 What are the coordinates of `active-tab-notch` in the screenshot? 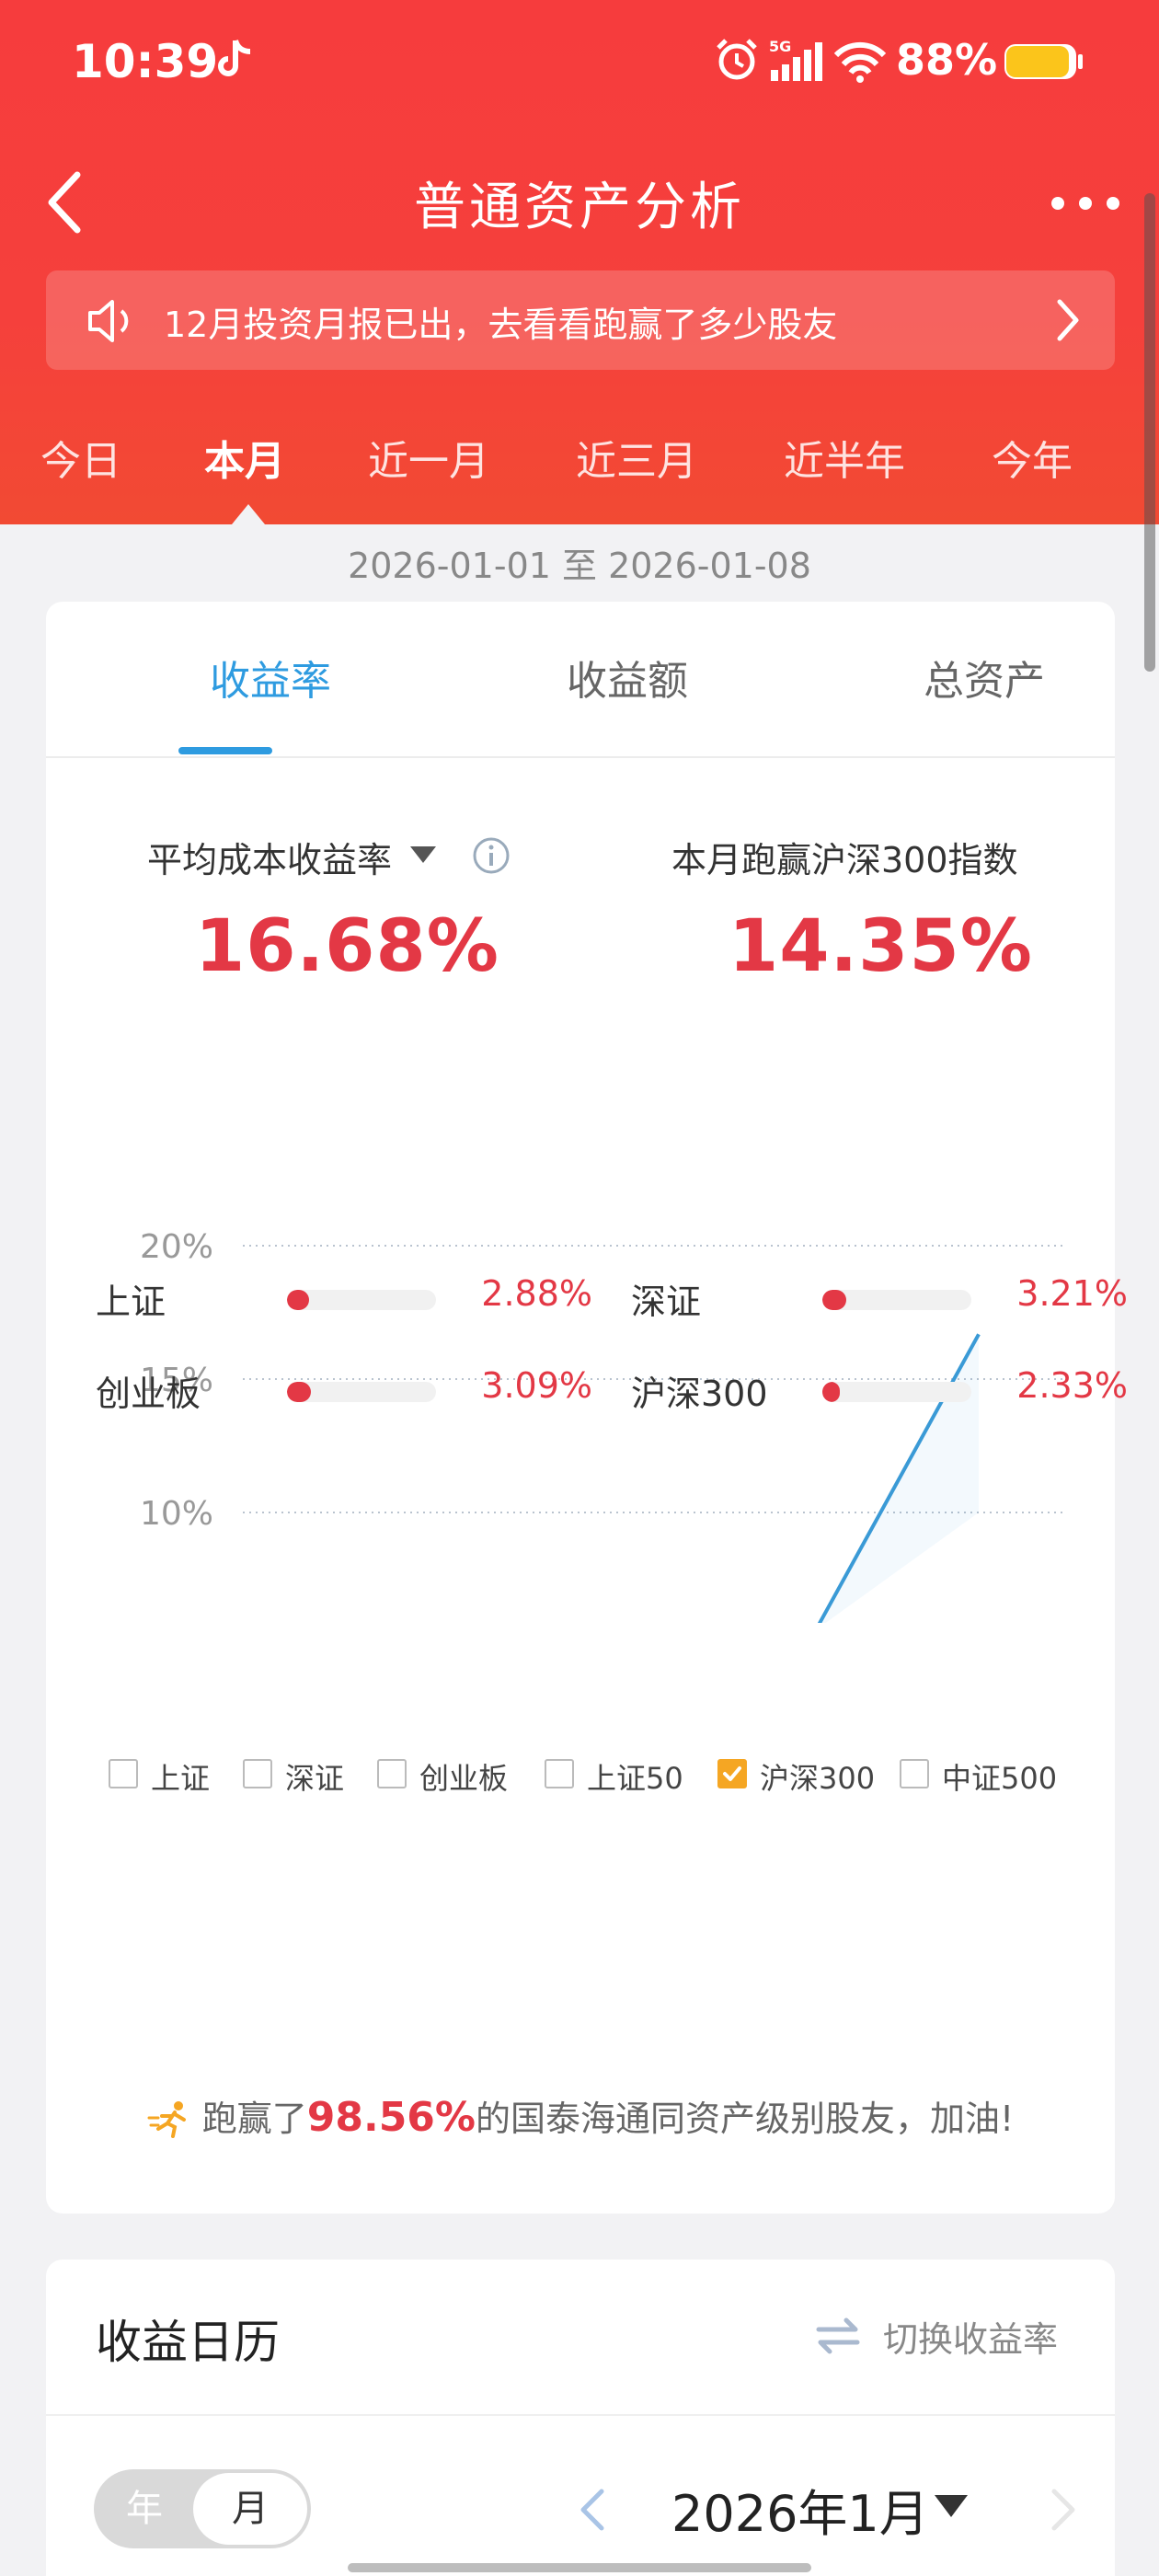 It's located at (248, 514).